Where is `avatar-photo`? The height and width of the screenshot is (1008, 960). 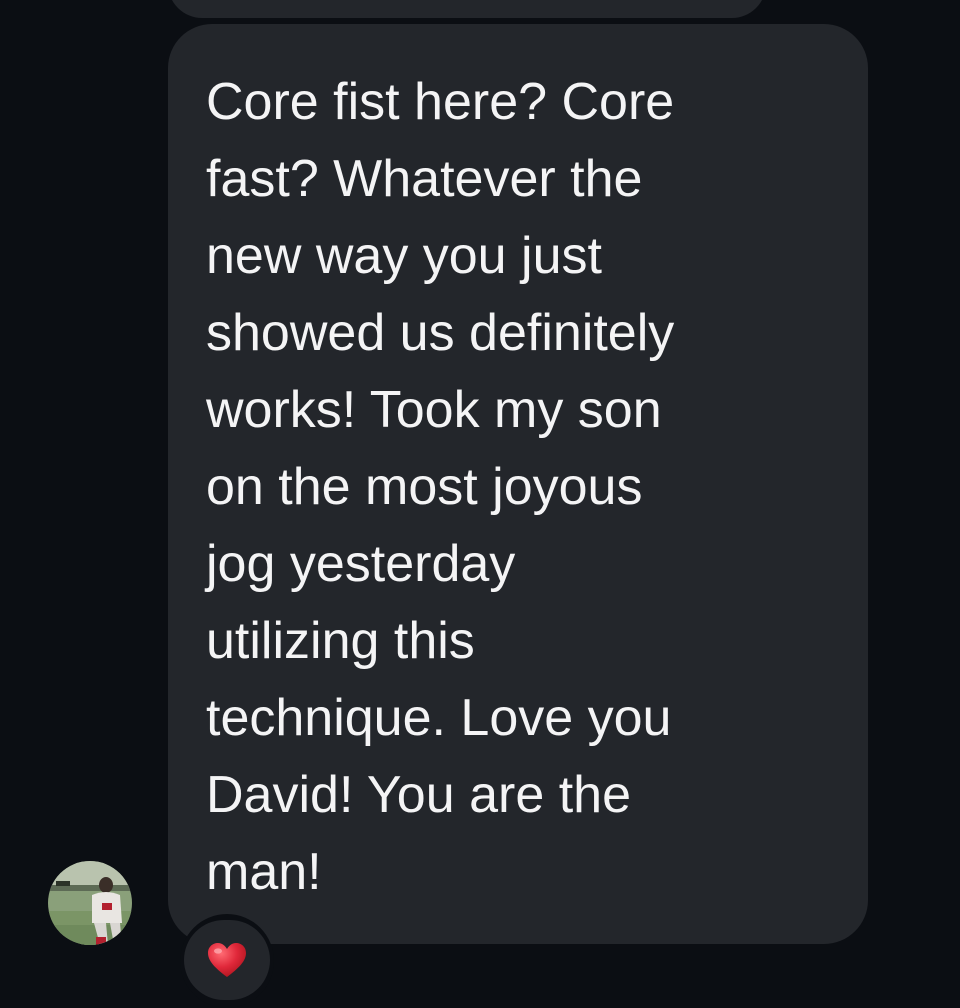 avatar-photo is located at coordinates (90, 903).